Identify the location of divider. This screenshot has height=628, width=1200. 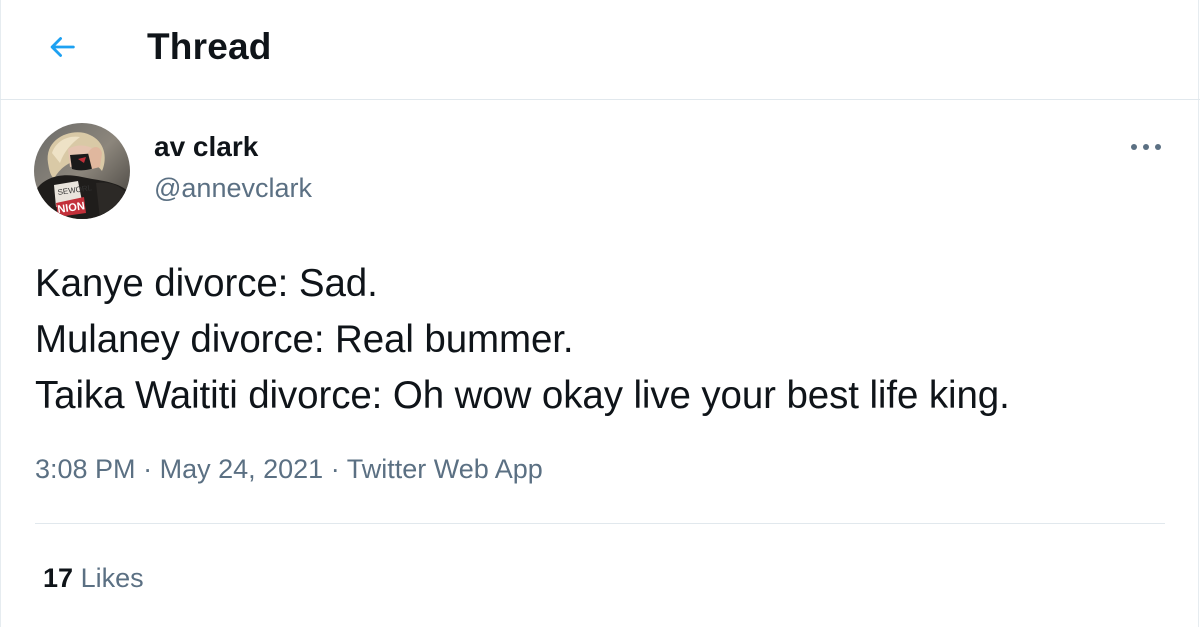
(600, 523).